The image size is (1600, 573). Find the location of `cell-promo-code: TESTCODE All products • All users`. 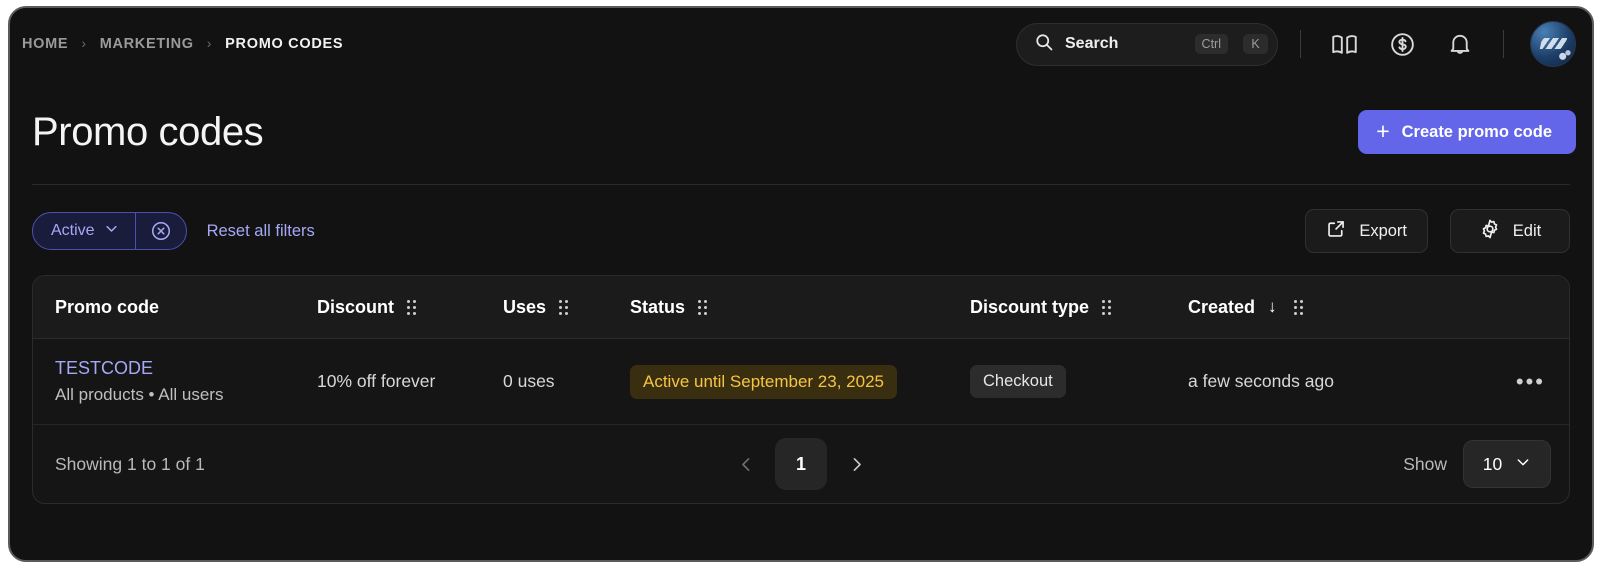

cell-promo-code: TESTCODE All products • All users is located at coordinates (186, 381).